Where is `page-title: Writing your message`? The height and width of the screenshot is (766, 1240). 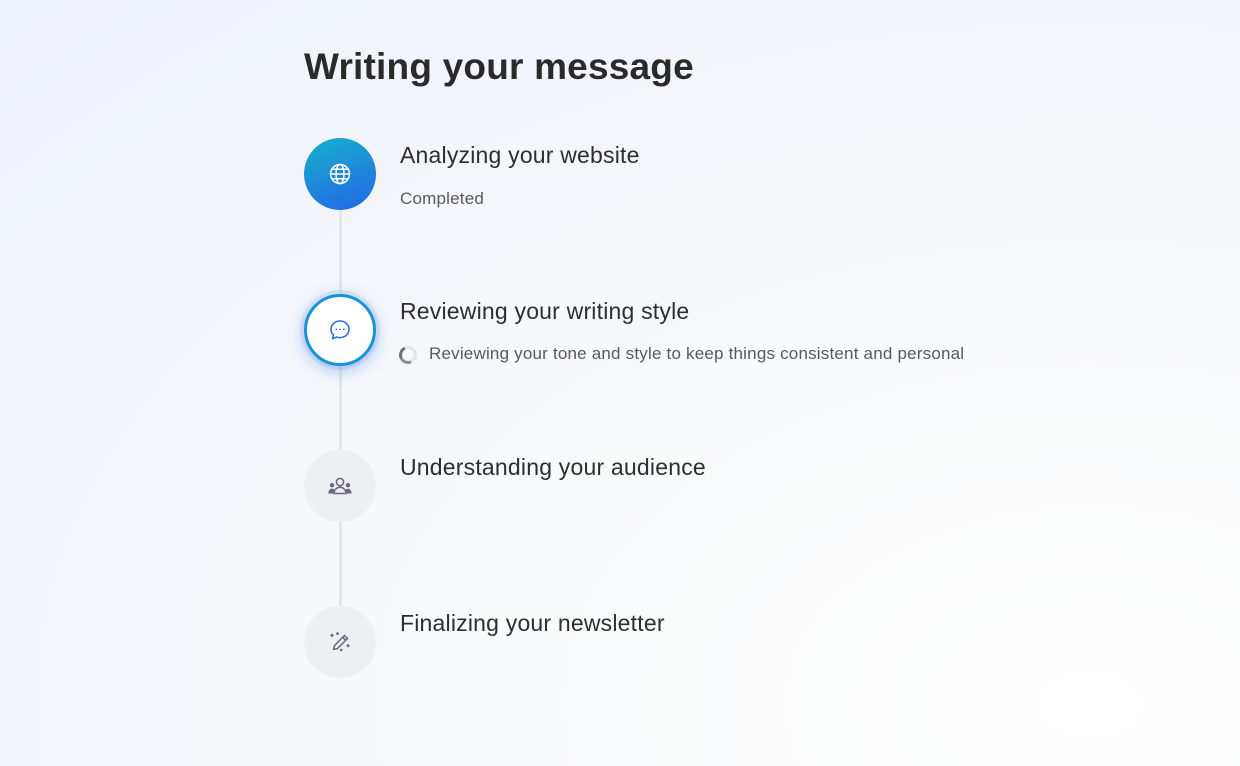
page-title: Writing your message is located at coordinates (499, 66).